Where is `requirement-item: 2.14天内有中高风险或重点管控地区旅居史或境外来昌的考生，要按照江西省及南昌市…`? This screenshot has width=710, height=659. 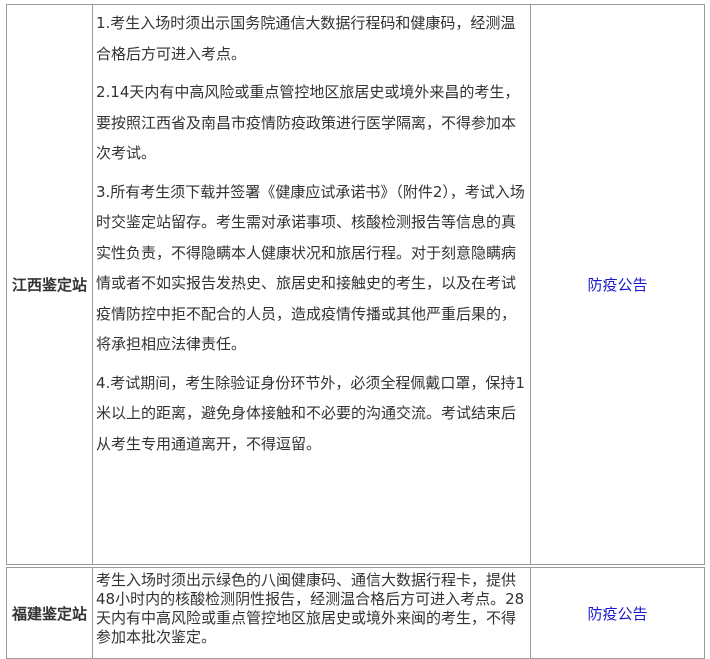
requirement-item: 2.14天内有中高风险或重点管控地区旅居史或境外来昌的考生，要按照江西省及南昌市… is located at coordinates (308, 122).